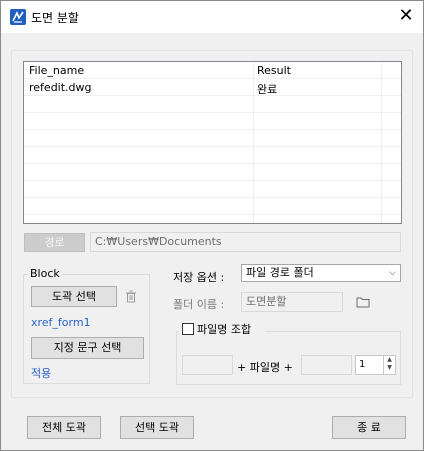 The height and width of the screenshot is (451, 424). What do you see at coordinates (267, 89) in the screenshot?
I see `result-cell: 완료` at bounding box center [267, 89].